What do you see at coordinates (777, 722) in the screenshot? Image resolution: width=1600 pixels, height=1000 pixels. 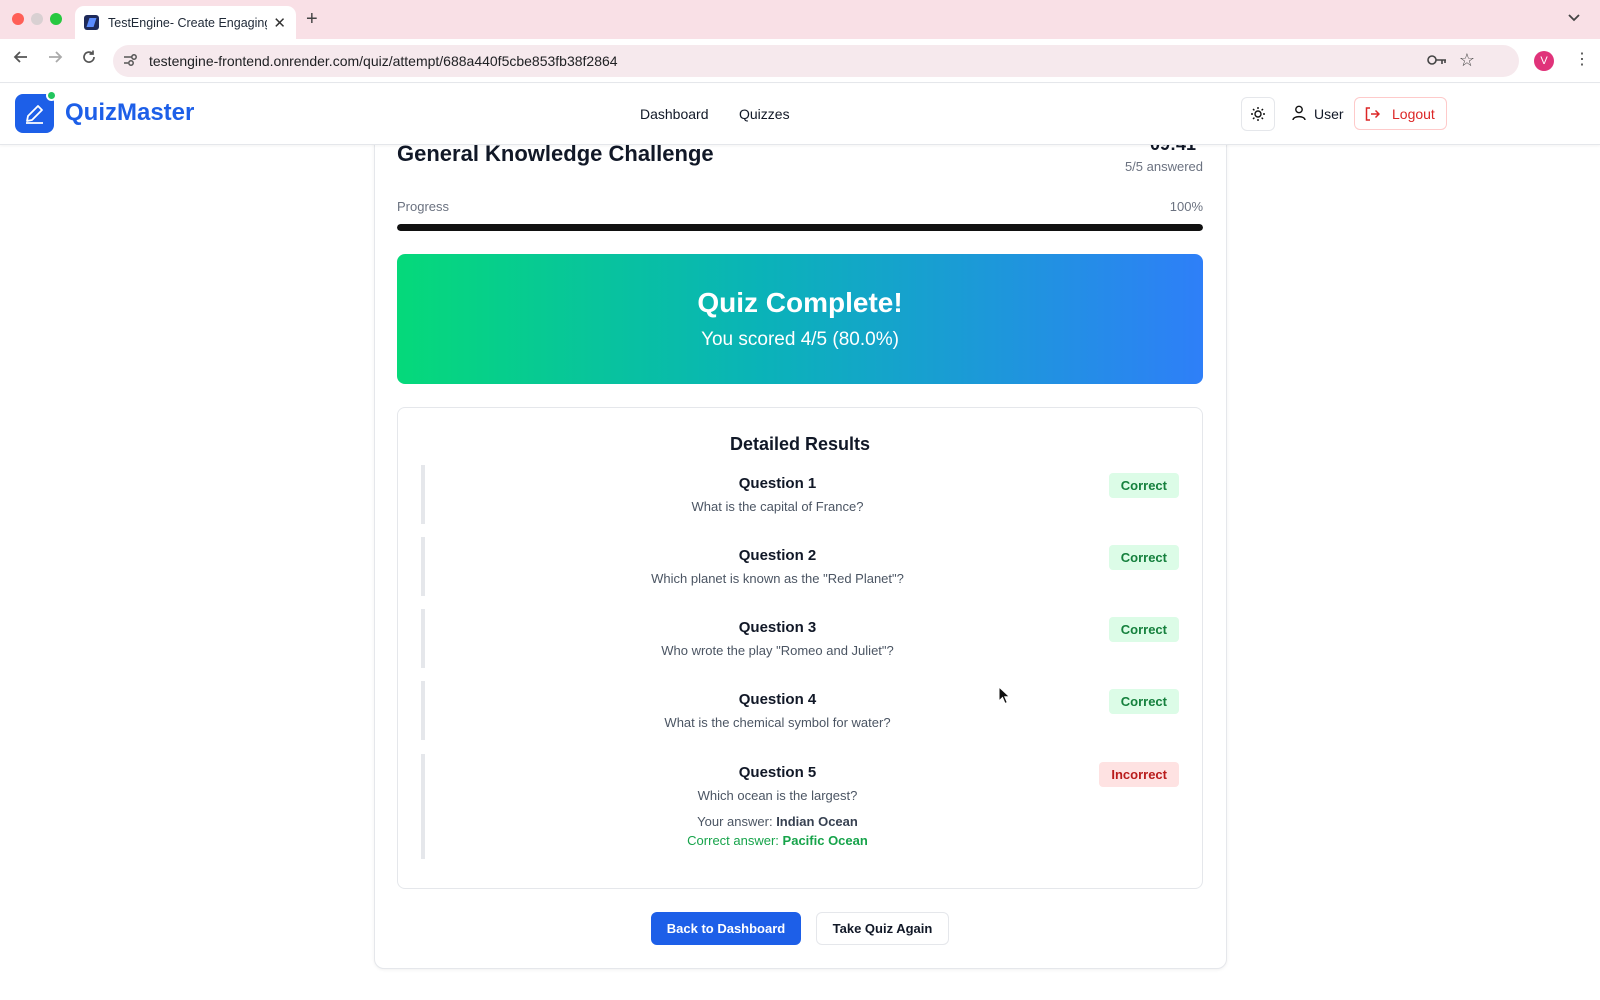 I see `question-text: What is the chemical symbol for water?` at bounding box center [777, 722].